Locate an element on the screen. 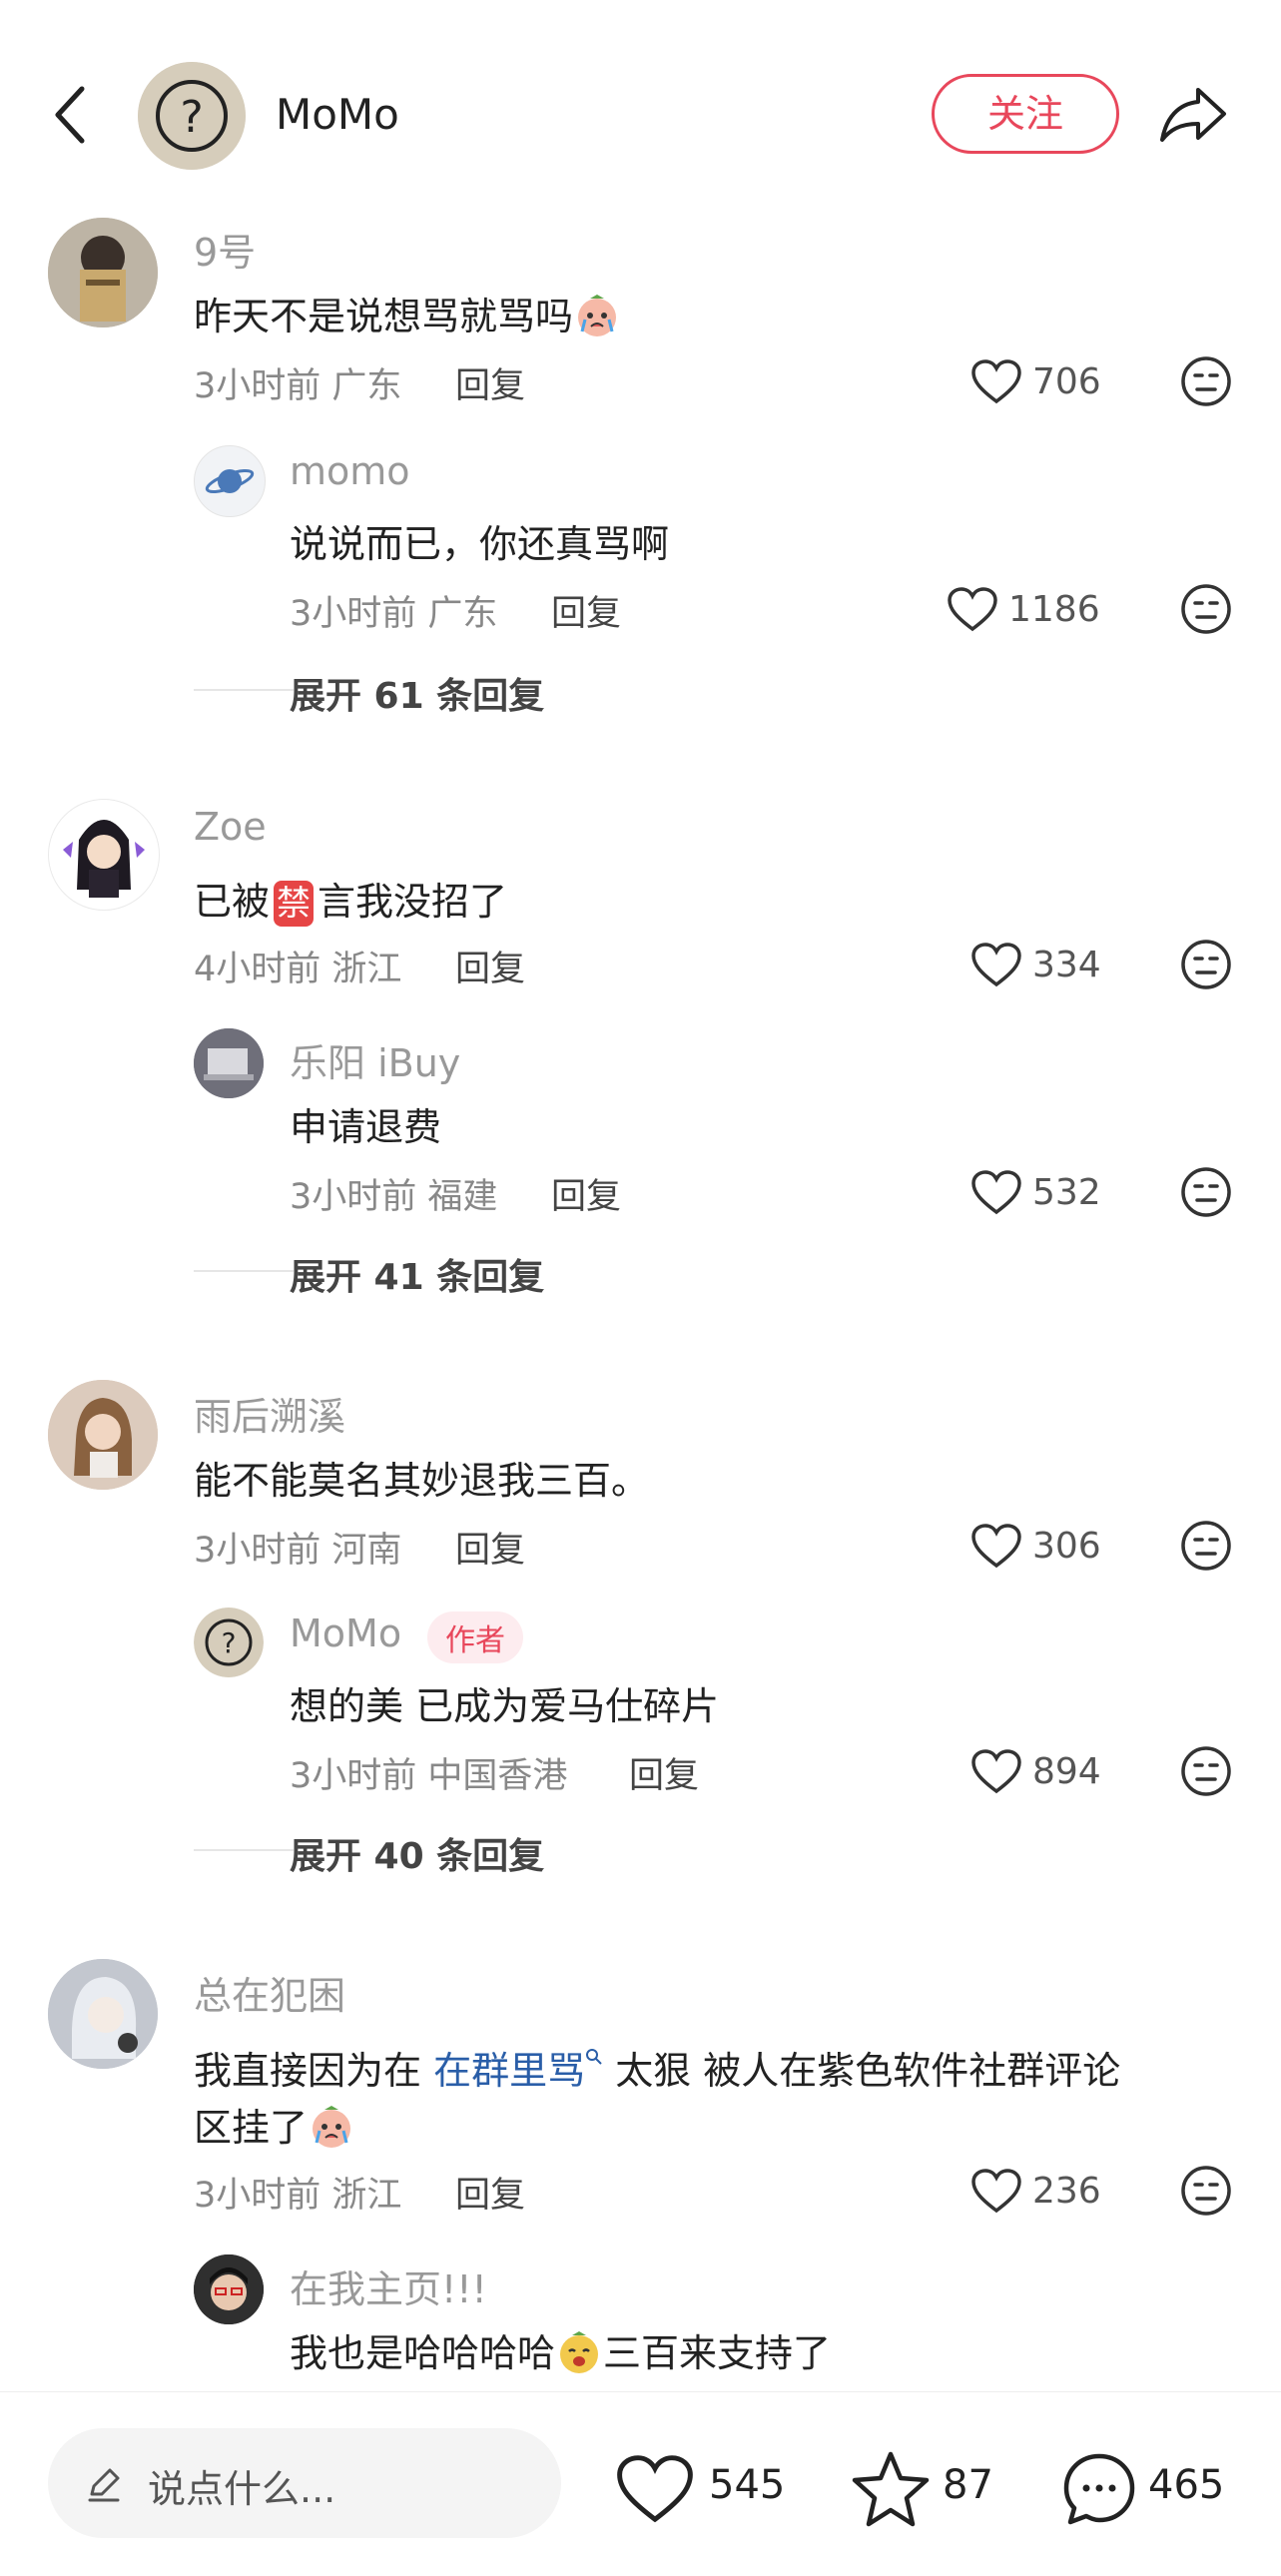 This screenshot has width=1281, height=2576. woman-photo-avatar-icon is located at coordinates (103, 1435).